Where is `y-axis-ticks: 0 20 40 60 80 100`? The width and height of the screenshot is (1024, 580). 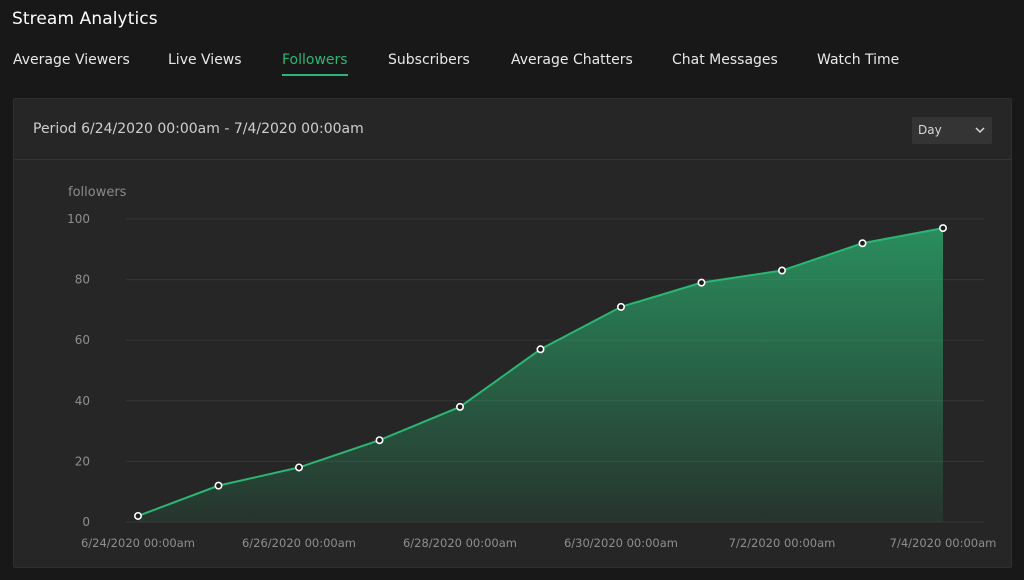
y-axis-ticks: 0 20 40 60 80 100 is located at coordinates (78, 370).